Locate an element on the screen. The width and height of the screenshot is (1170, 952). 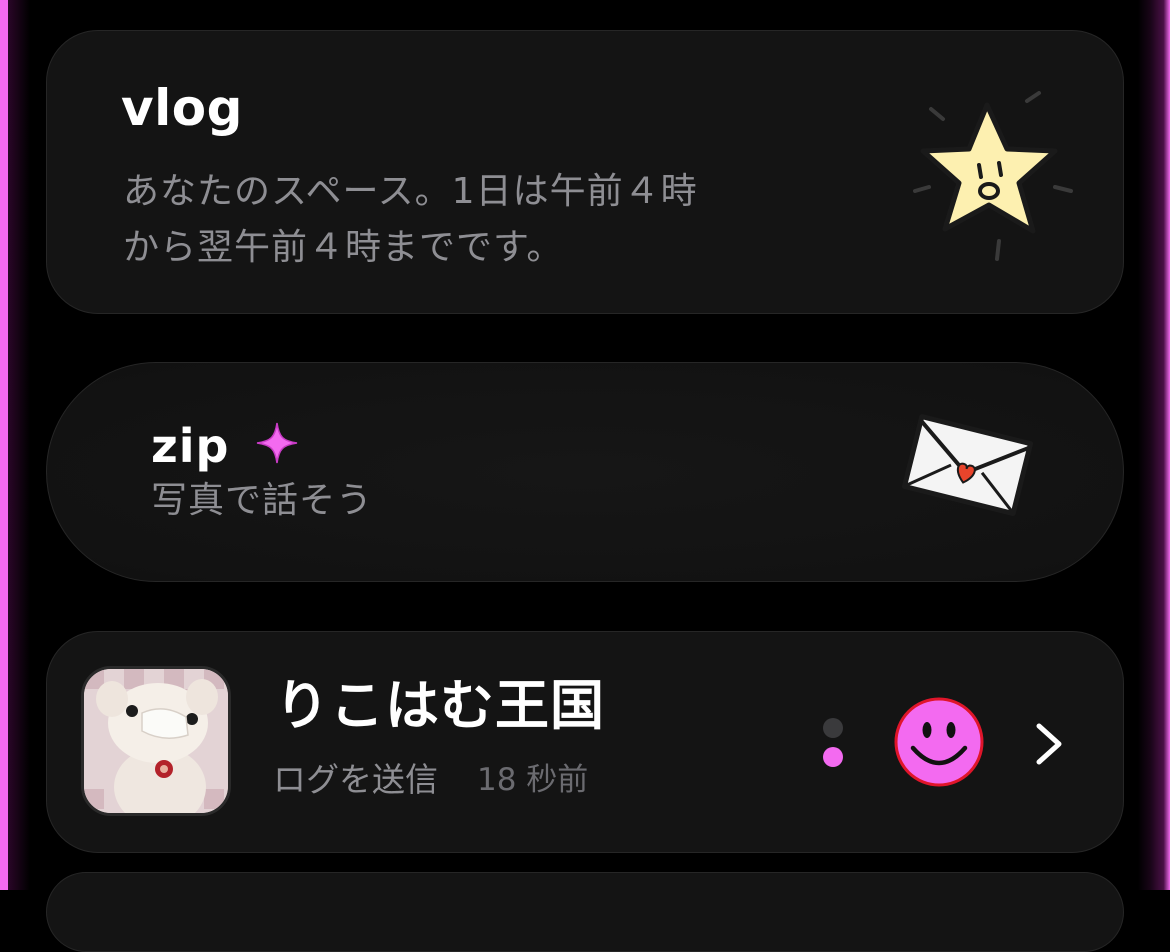
vlog-description-line2: から翌午前４時までです。 is located at coordinates (343, 247).